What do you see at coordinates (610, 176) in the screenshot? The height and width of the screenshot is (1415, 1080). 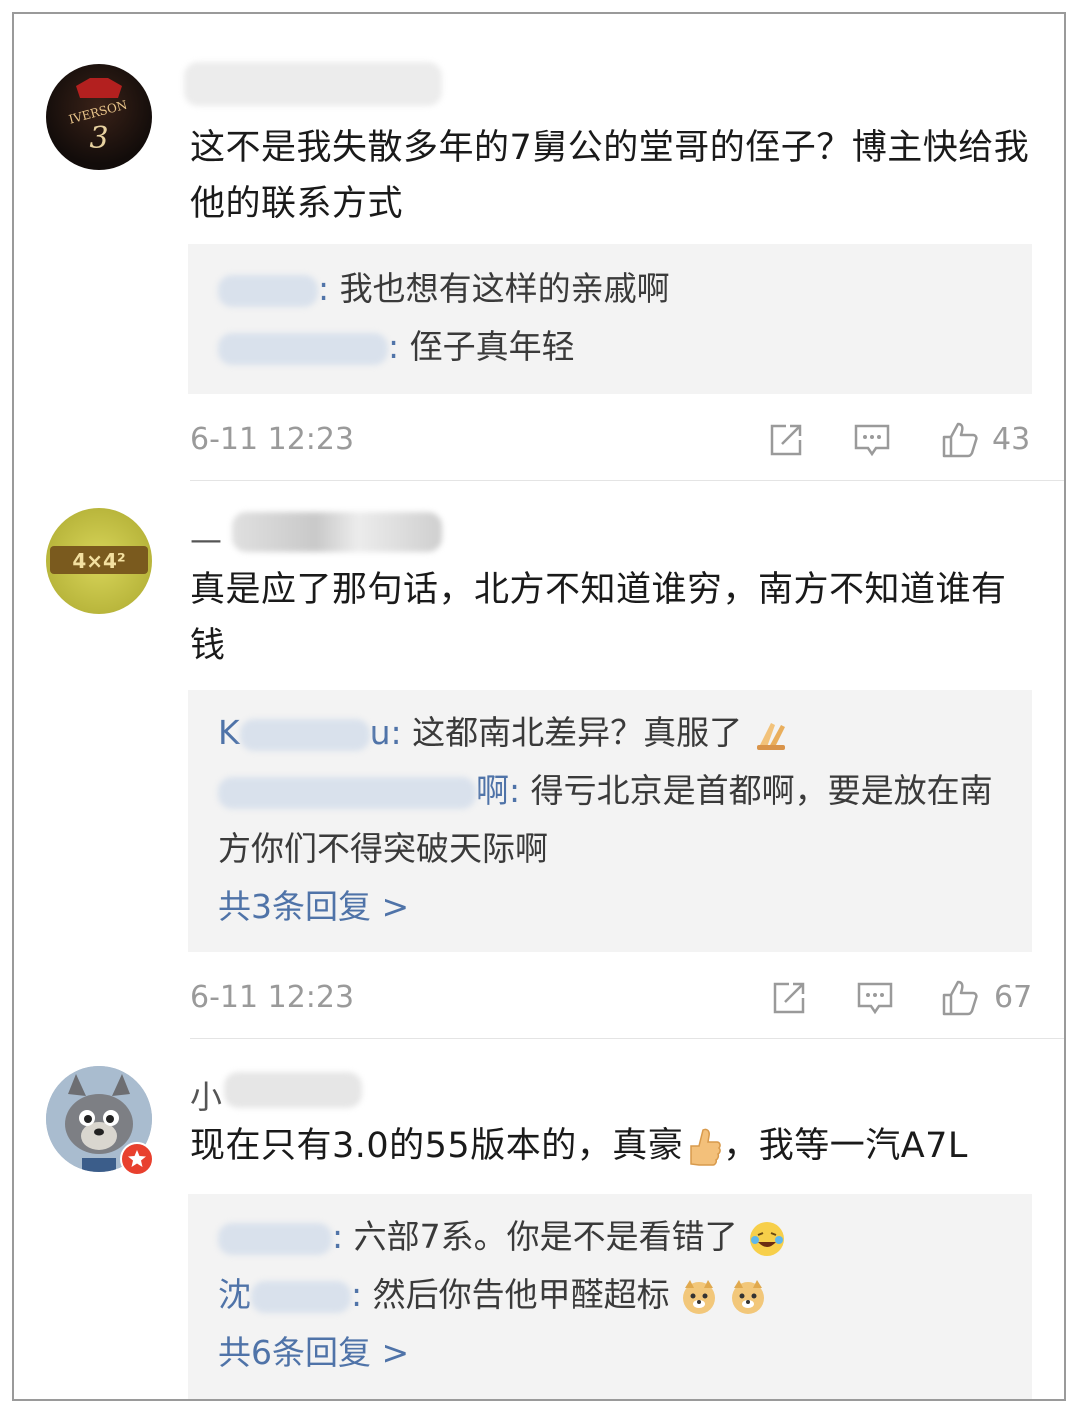 I see `comment-text: 这不是我失散多年的7舅公的堂哥的侄子？博主快给我他的联系方式` at bounding box center [610, 176].